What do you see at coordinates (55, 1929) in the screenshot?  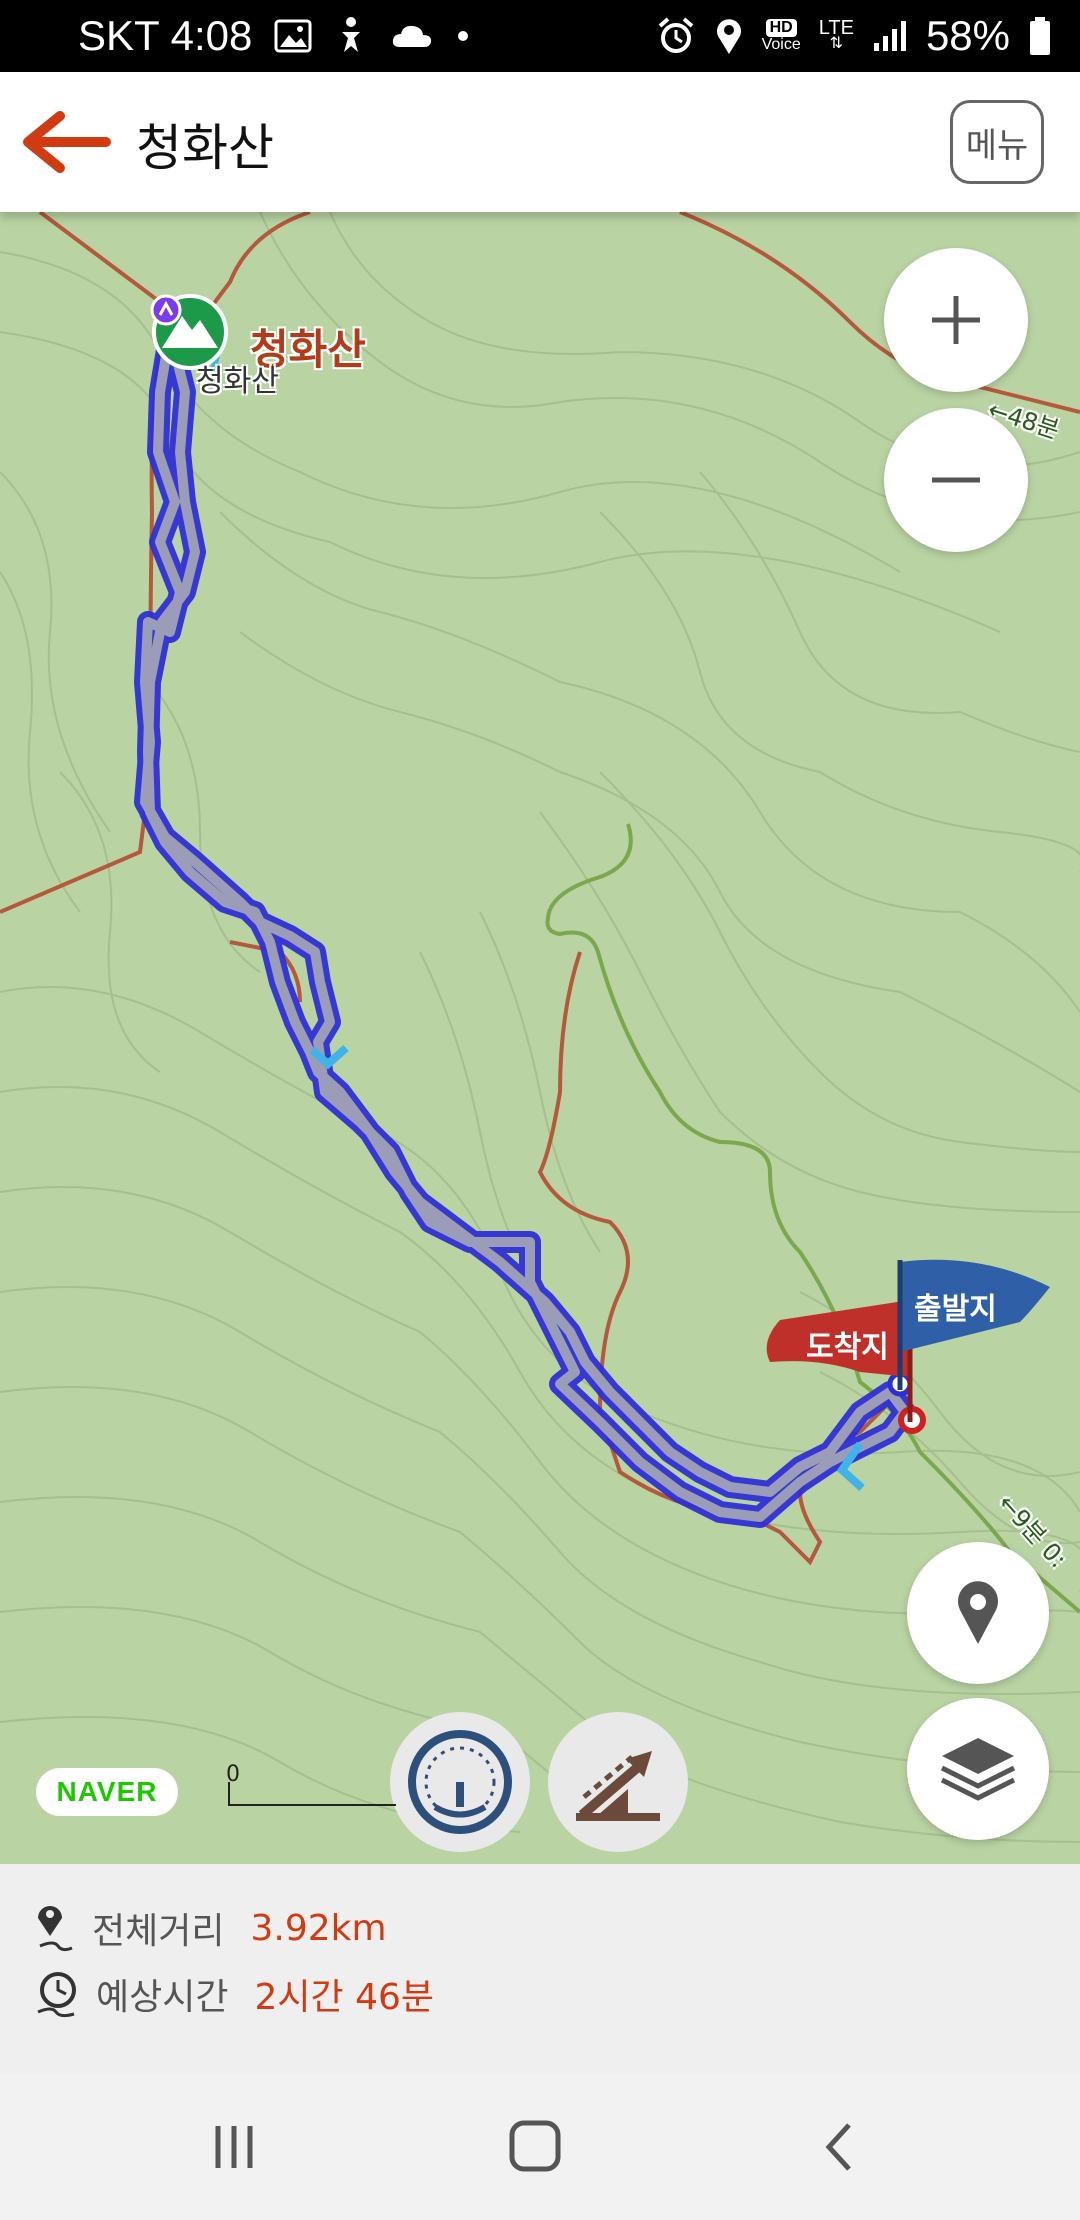 I see `distance-pin-icon` at bounding box center [55, 1929].